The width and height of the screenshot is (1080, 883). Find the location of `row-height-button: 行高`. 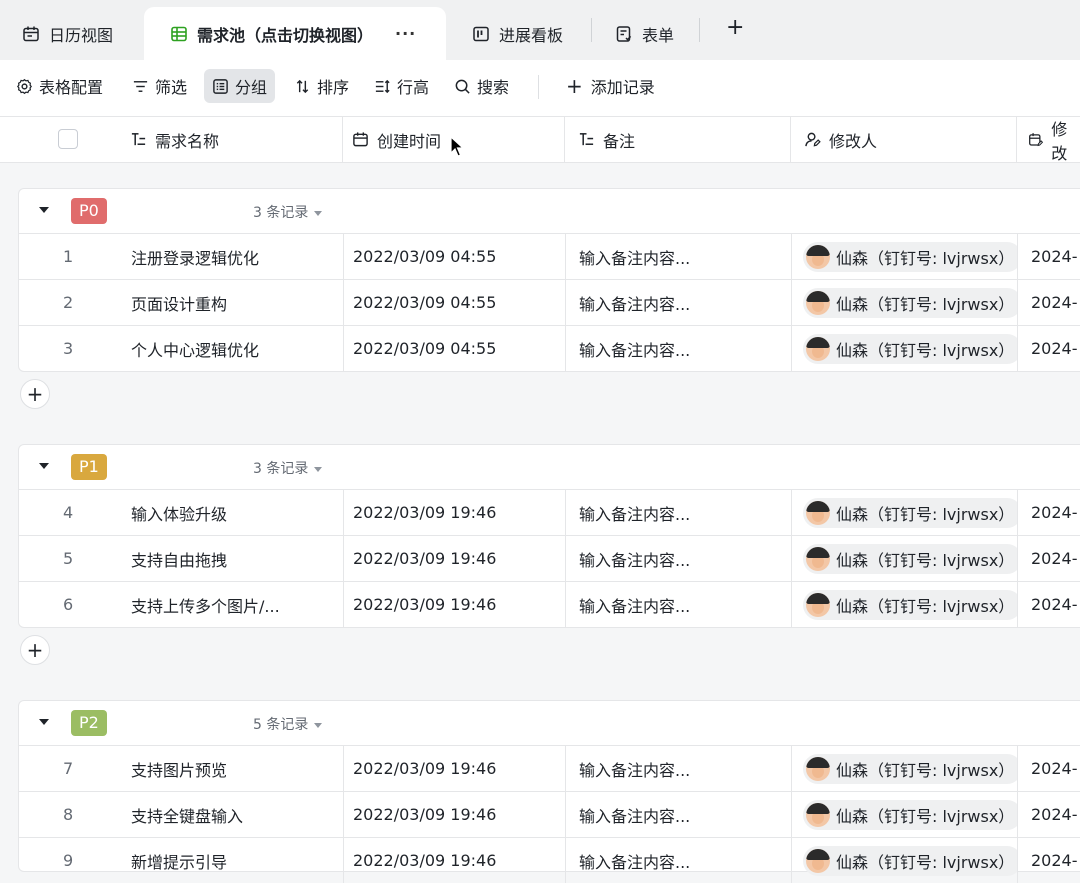

row-height-button: 行高 is located at coordinates (401, 86).